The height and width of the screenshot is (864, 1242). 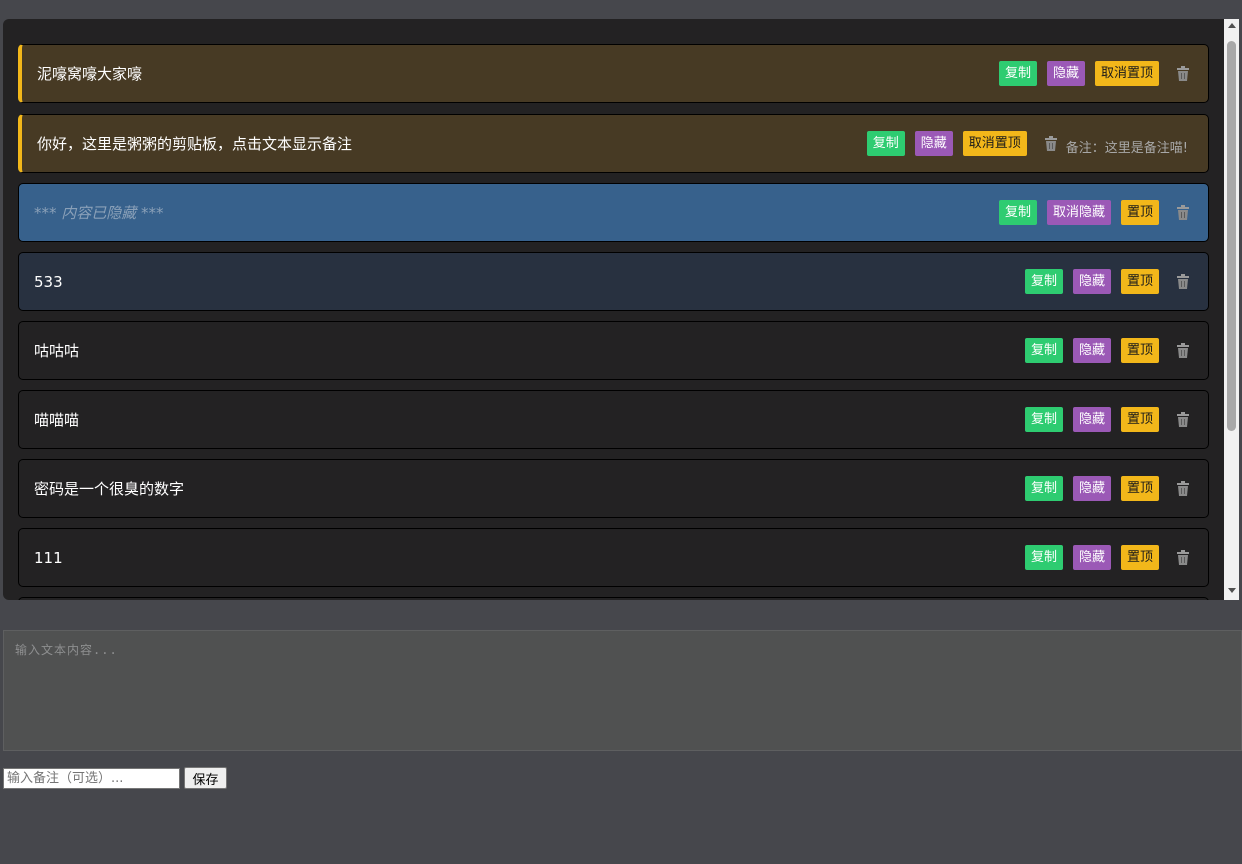 What do you see at coordinates (194, 143) in the screenshot?
I see `clip-item-text: 你好，这里是粥粥的剪贴板，点击文本显示备注` at bounding box center [194, 143].